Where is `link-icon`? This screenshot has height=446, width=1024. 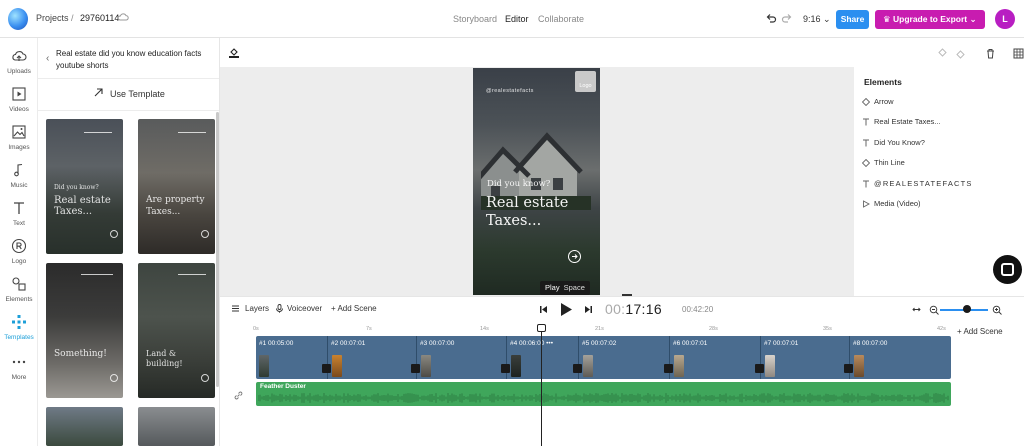
link-icon is located at coordinates (238, 395).